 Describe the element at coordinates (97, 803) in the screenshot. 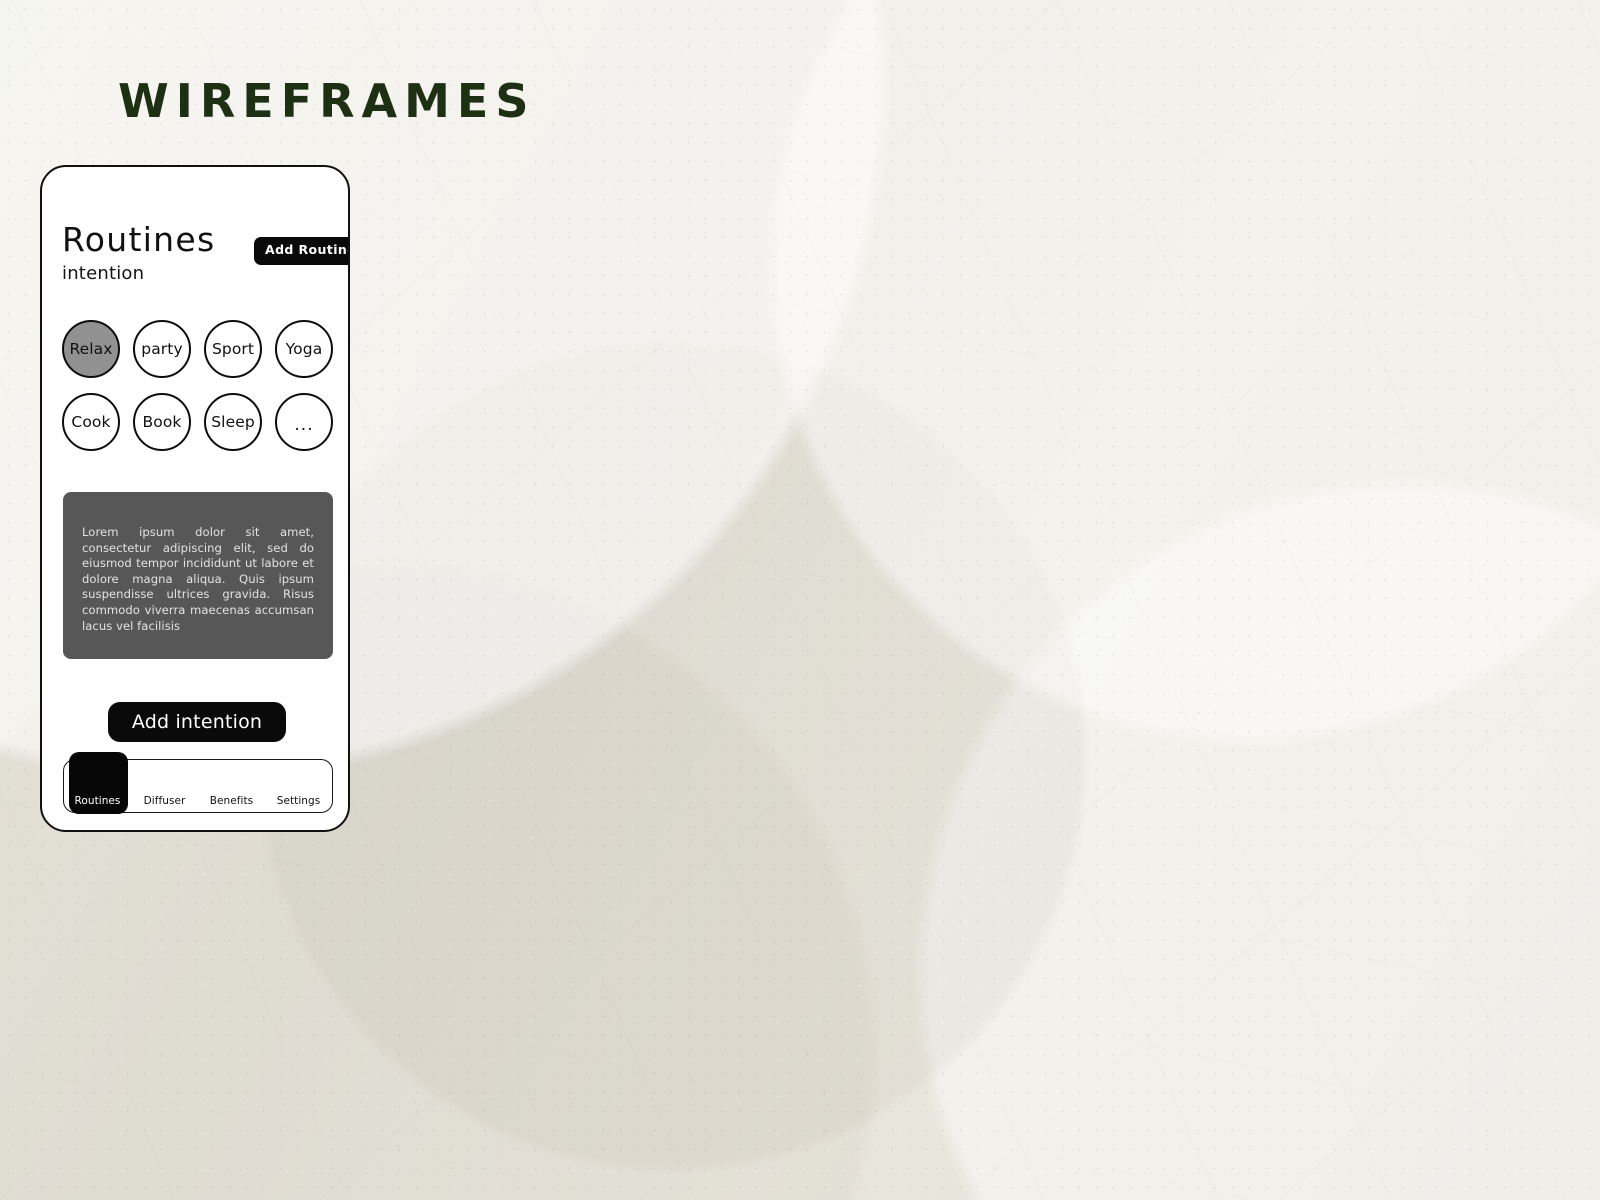

I see `nav-item-routines: Routines` at that location.